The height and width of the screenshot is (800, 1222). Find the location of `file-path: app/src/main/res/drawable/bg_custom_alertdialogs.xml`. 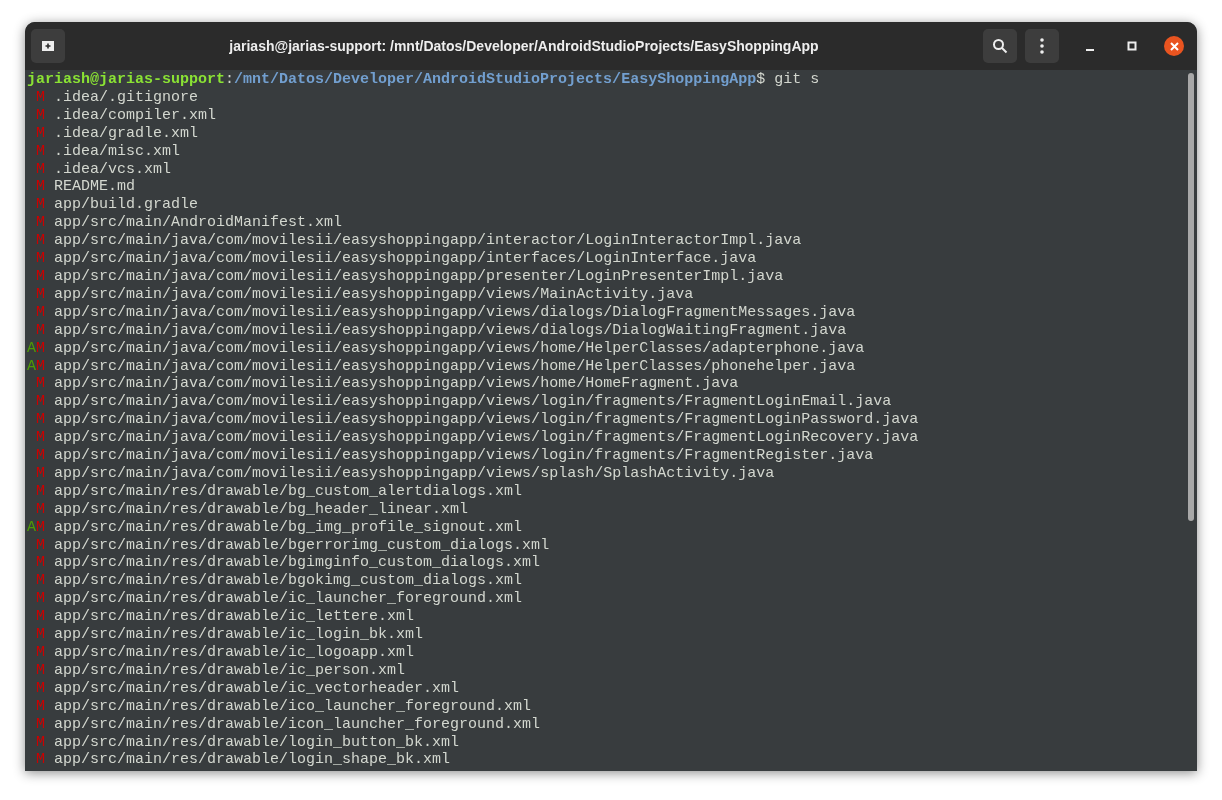

file-path: app/src/main/res/drawable/bg_custom_alertdialogs.xml is located at coordinates (288, 491).